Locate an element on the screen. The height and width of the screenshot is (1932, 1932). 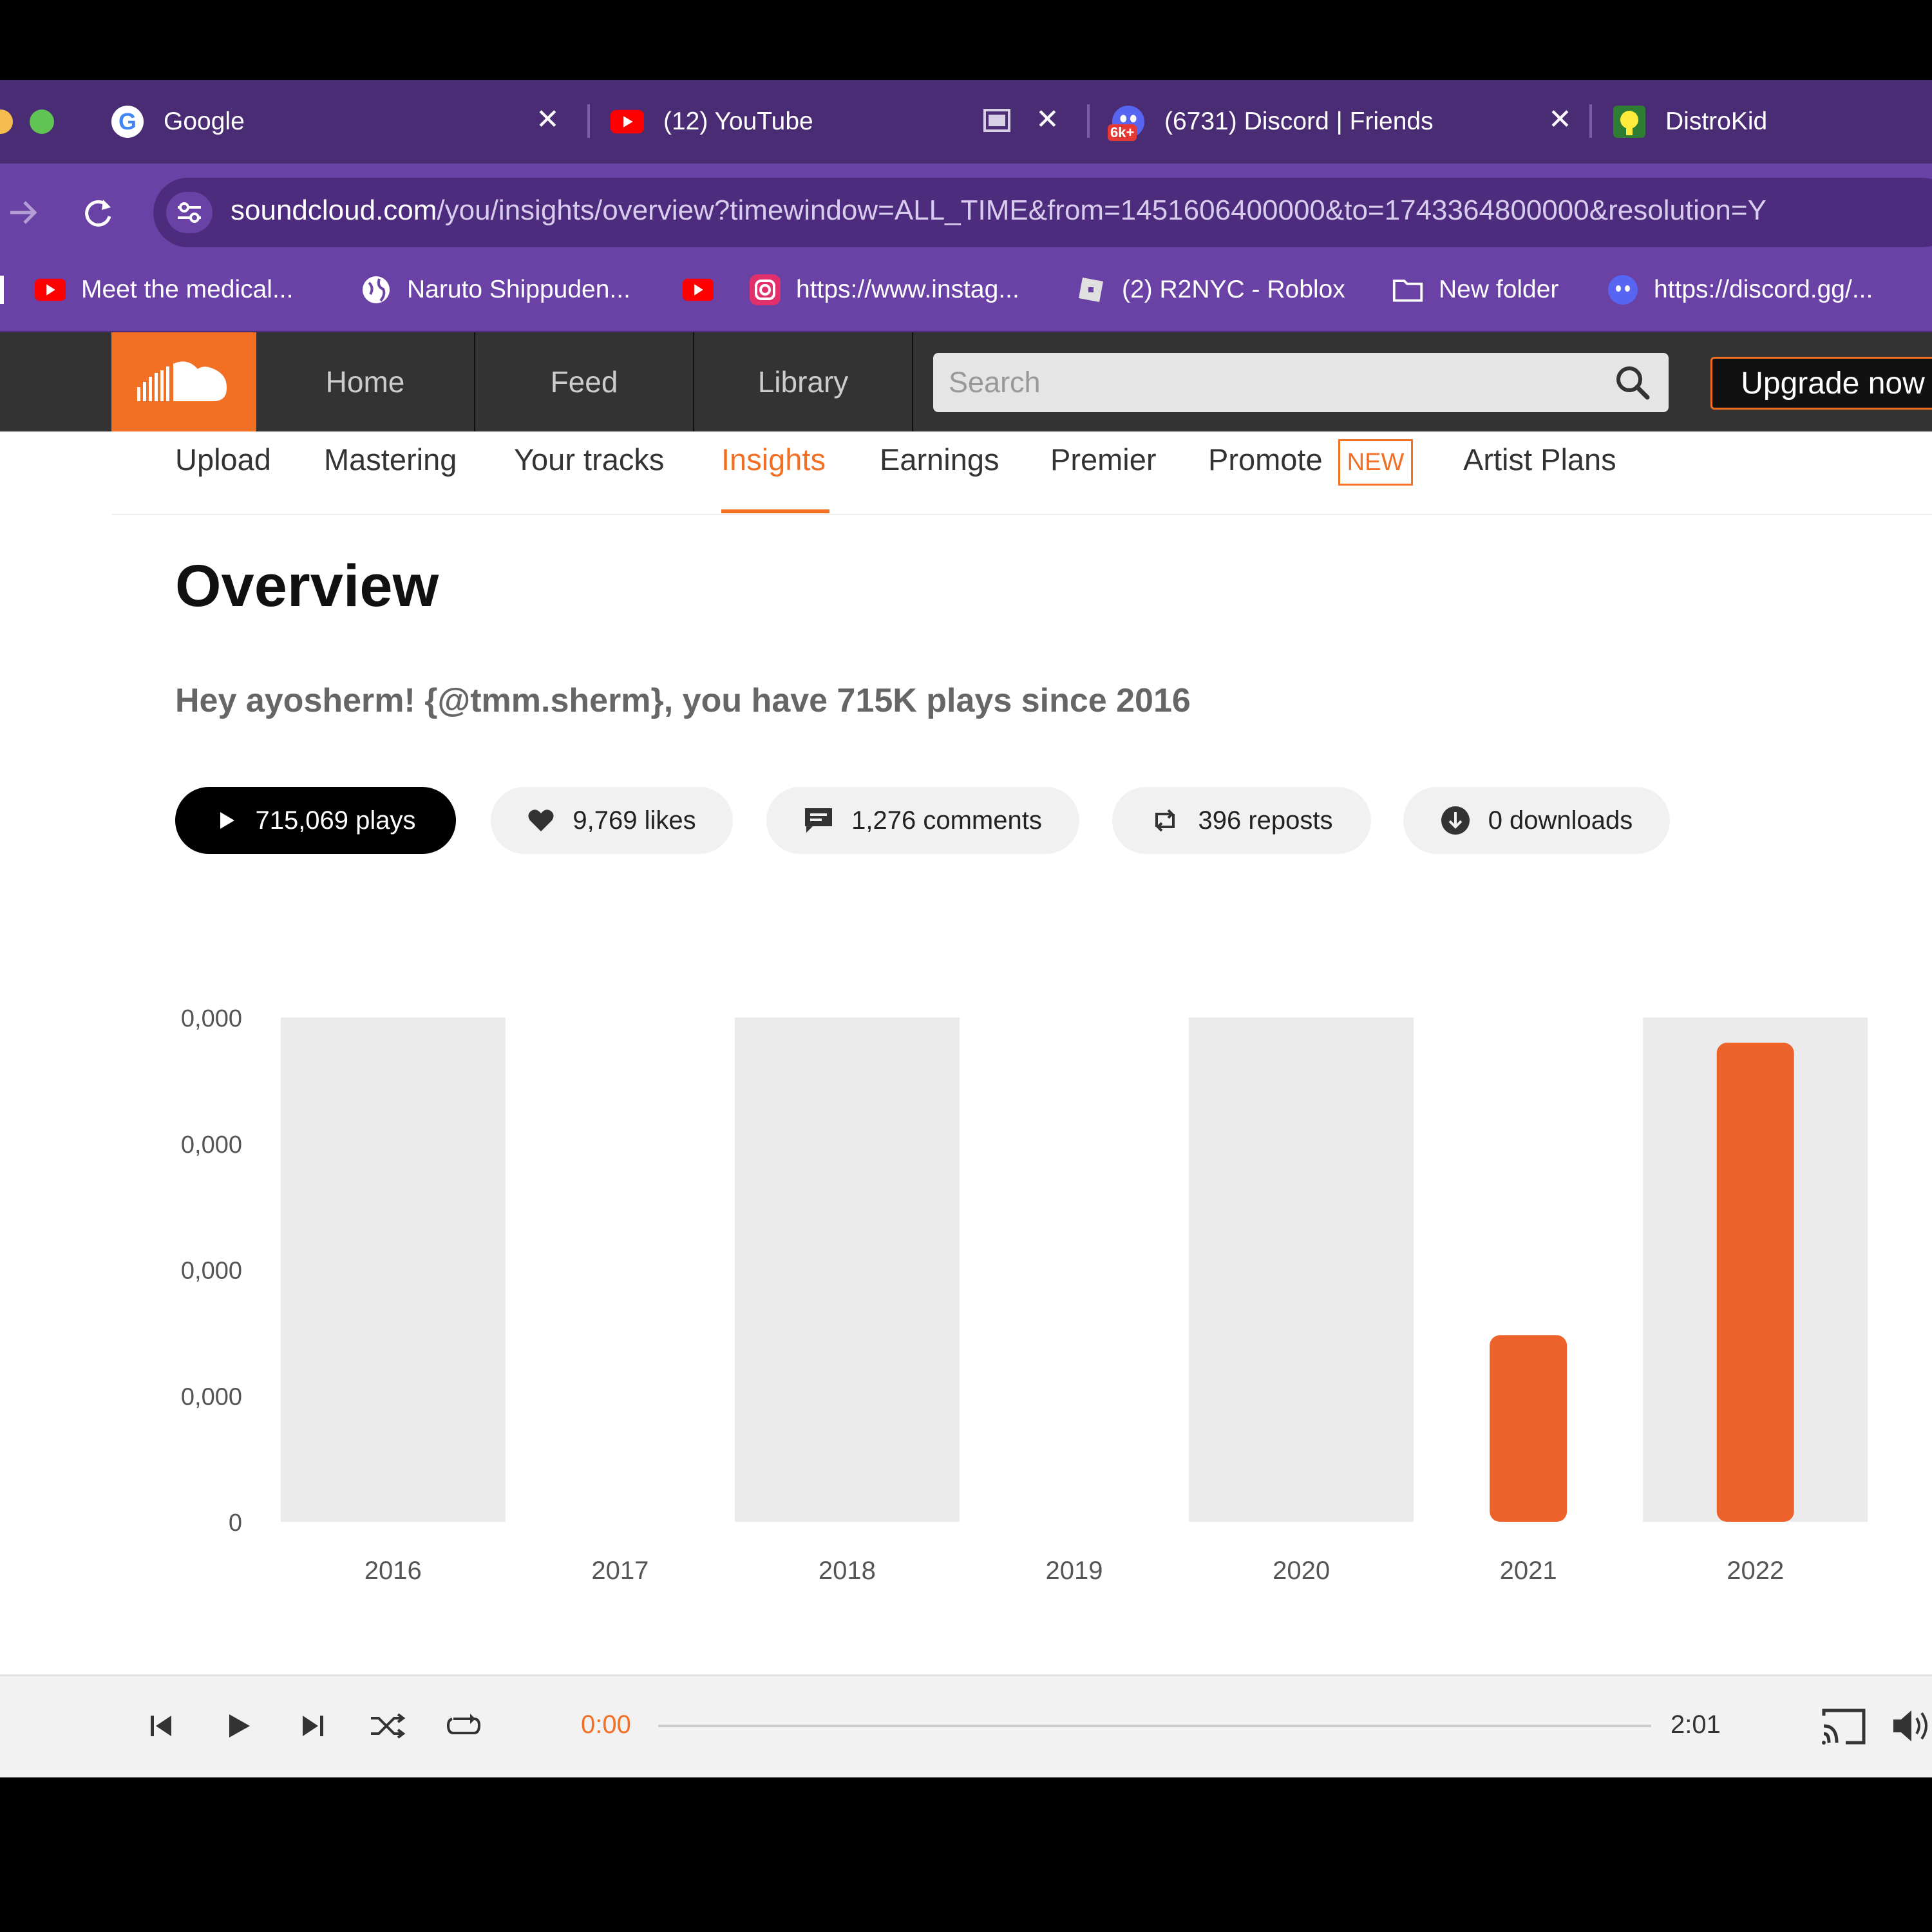
subnav-insights: Insights is located at coordinates (774, 460).